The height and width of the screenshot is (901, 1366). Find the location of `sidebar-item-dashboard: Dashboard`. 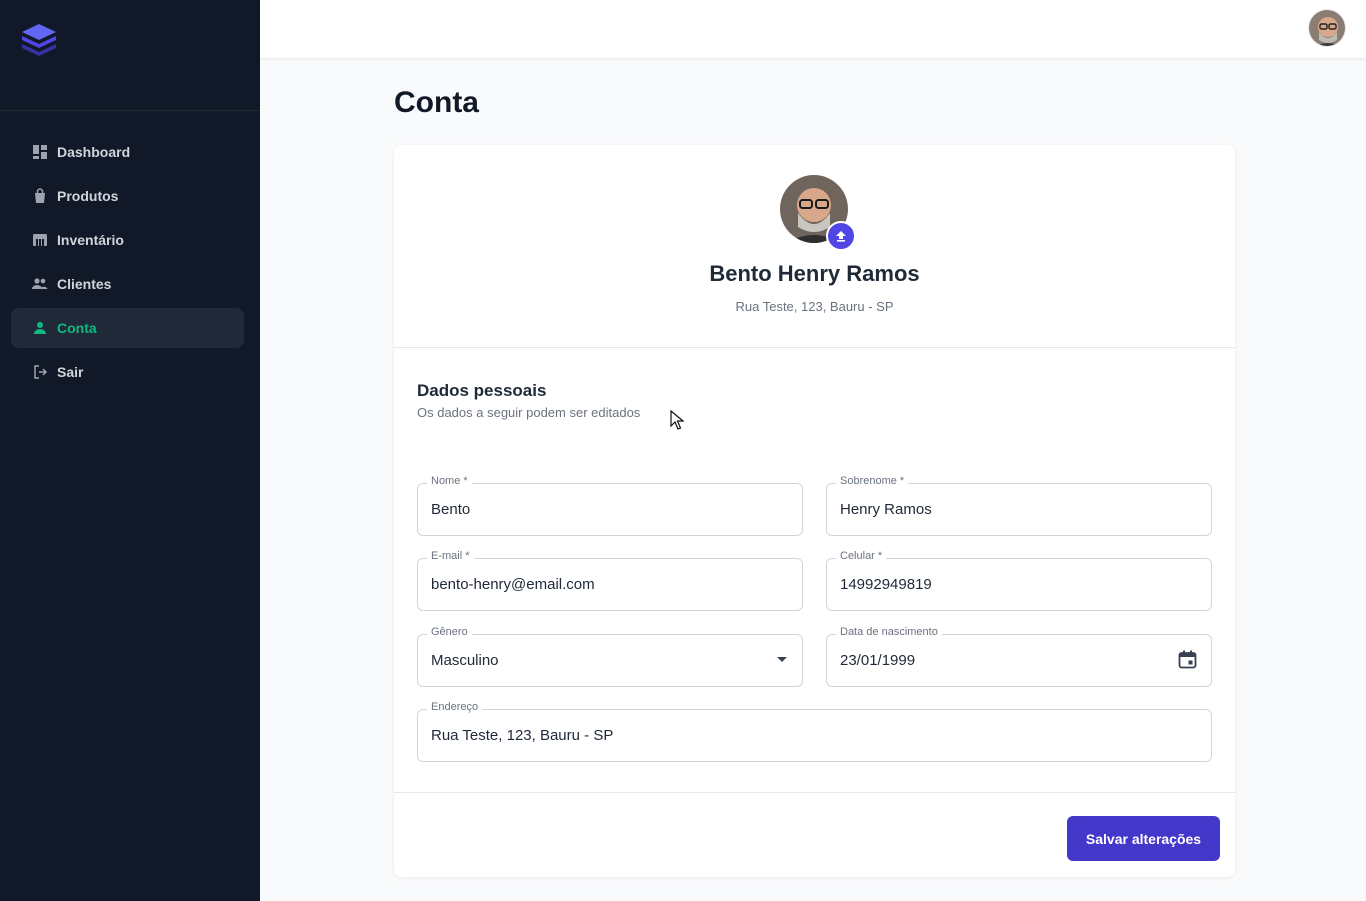

sidebar-item-dashboard: Dashboard is located at coordinates (127, 152).